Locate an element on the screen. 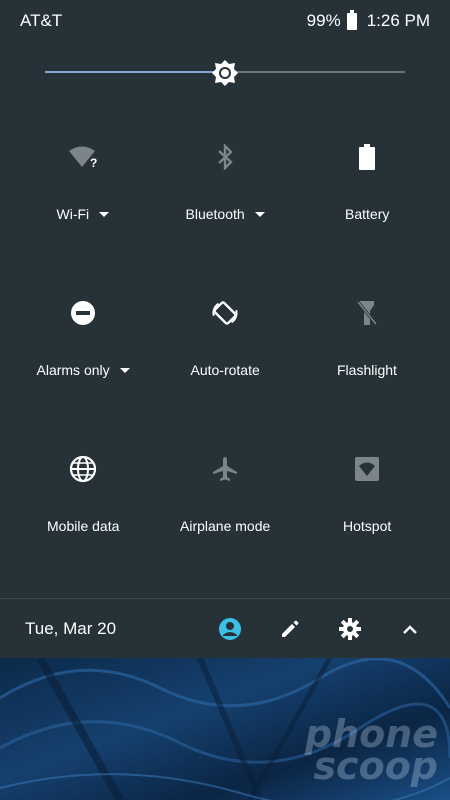 The image size is (450, 800). brightness-slider is located at coordinates (225, 73).